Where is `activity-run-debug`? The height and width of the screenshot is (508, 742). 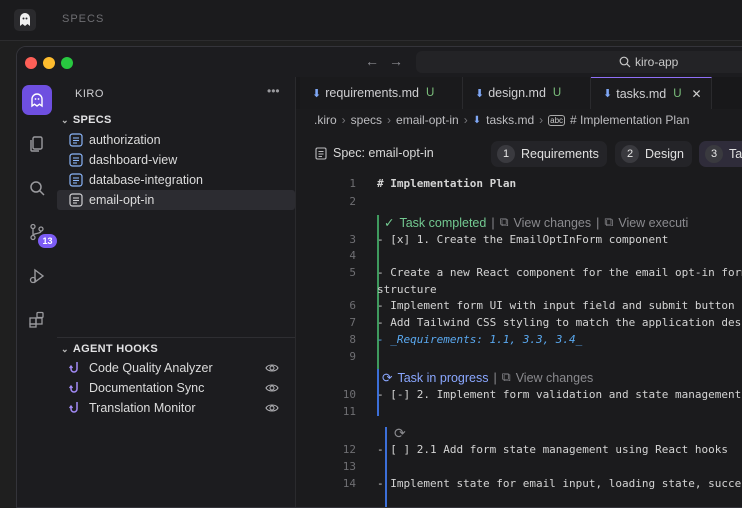 activity-run-debug is located at coordinates (37, 276).